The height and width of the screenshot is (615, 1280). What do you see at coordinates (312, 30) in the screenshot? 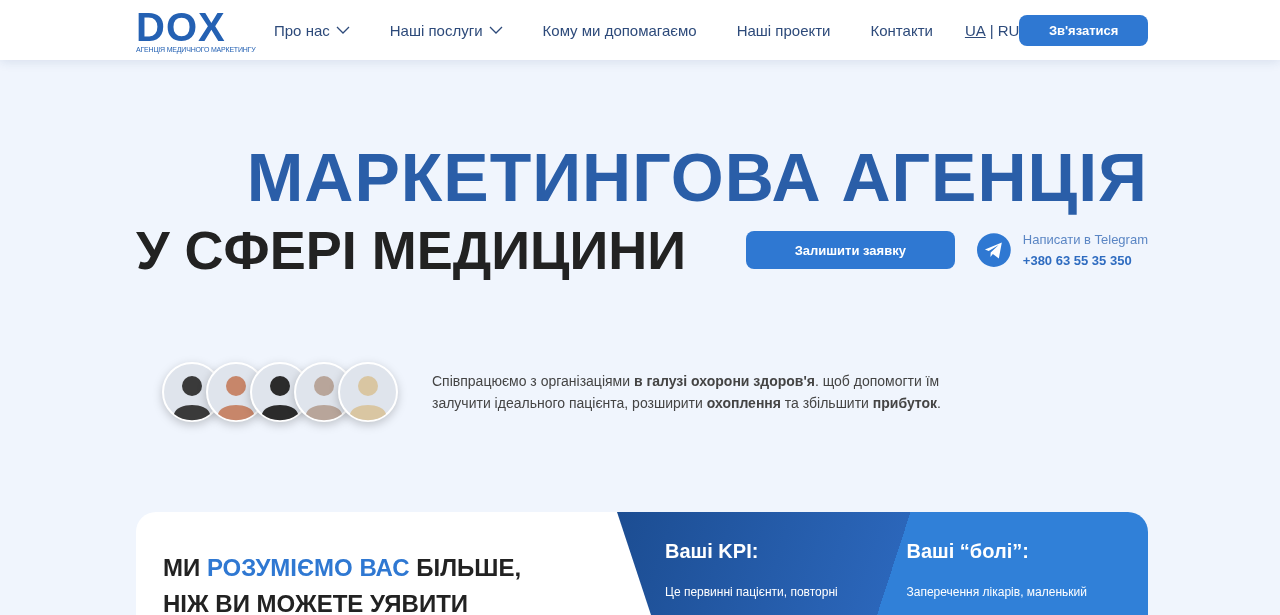
I see `nav-link: Про нас` at bounding box center [312, 30].